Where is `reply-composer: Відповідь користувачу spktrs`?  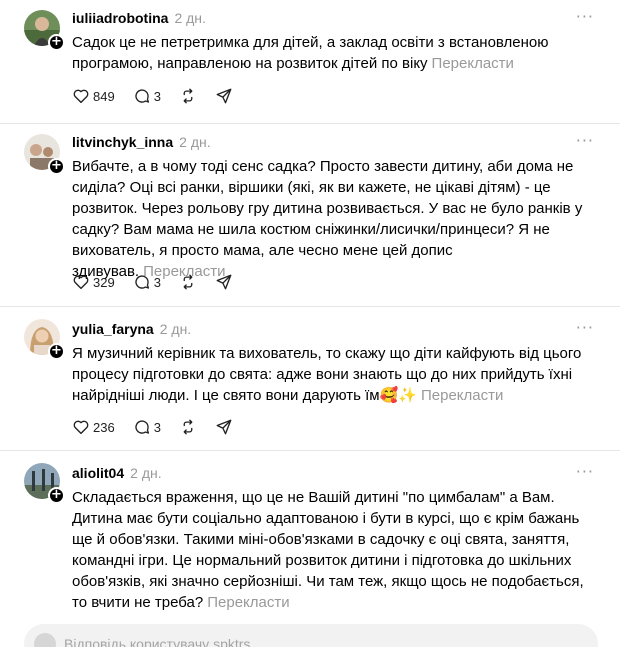
reply-composer: Відповідь користувачу spktrs is located at coordinates (311, 635).